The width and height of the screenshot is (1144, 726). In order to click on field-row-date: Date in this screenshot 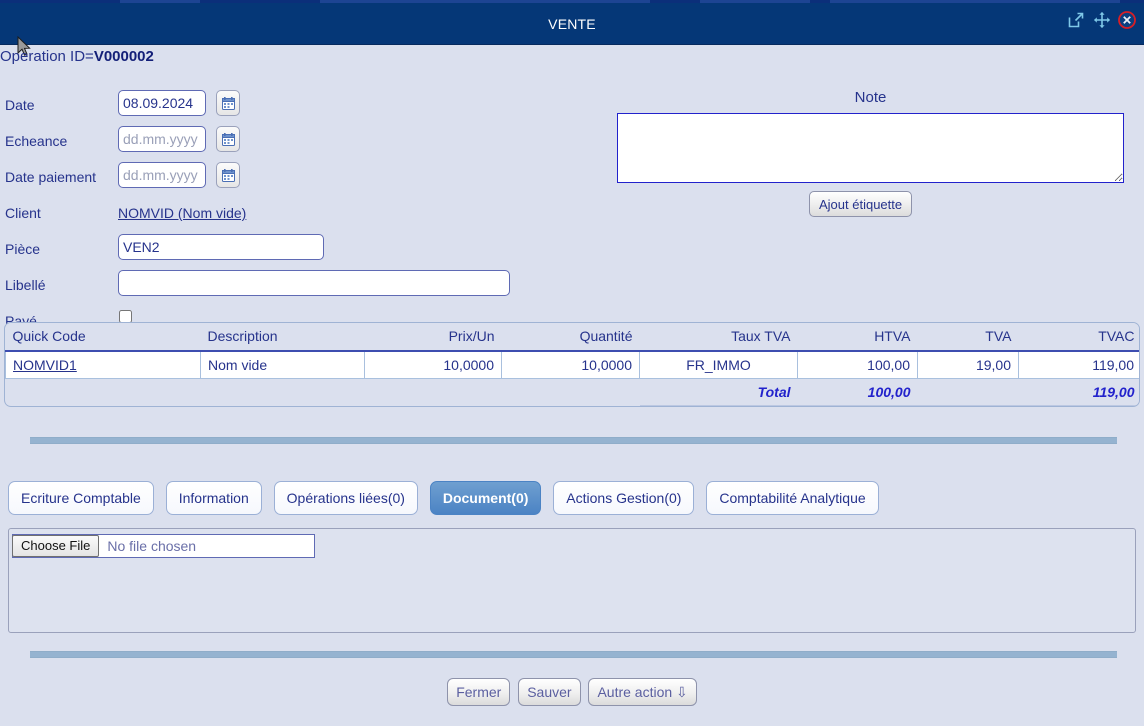, I will do `click(280, 108)`.